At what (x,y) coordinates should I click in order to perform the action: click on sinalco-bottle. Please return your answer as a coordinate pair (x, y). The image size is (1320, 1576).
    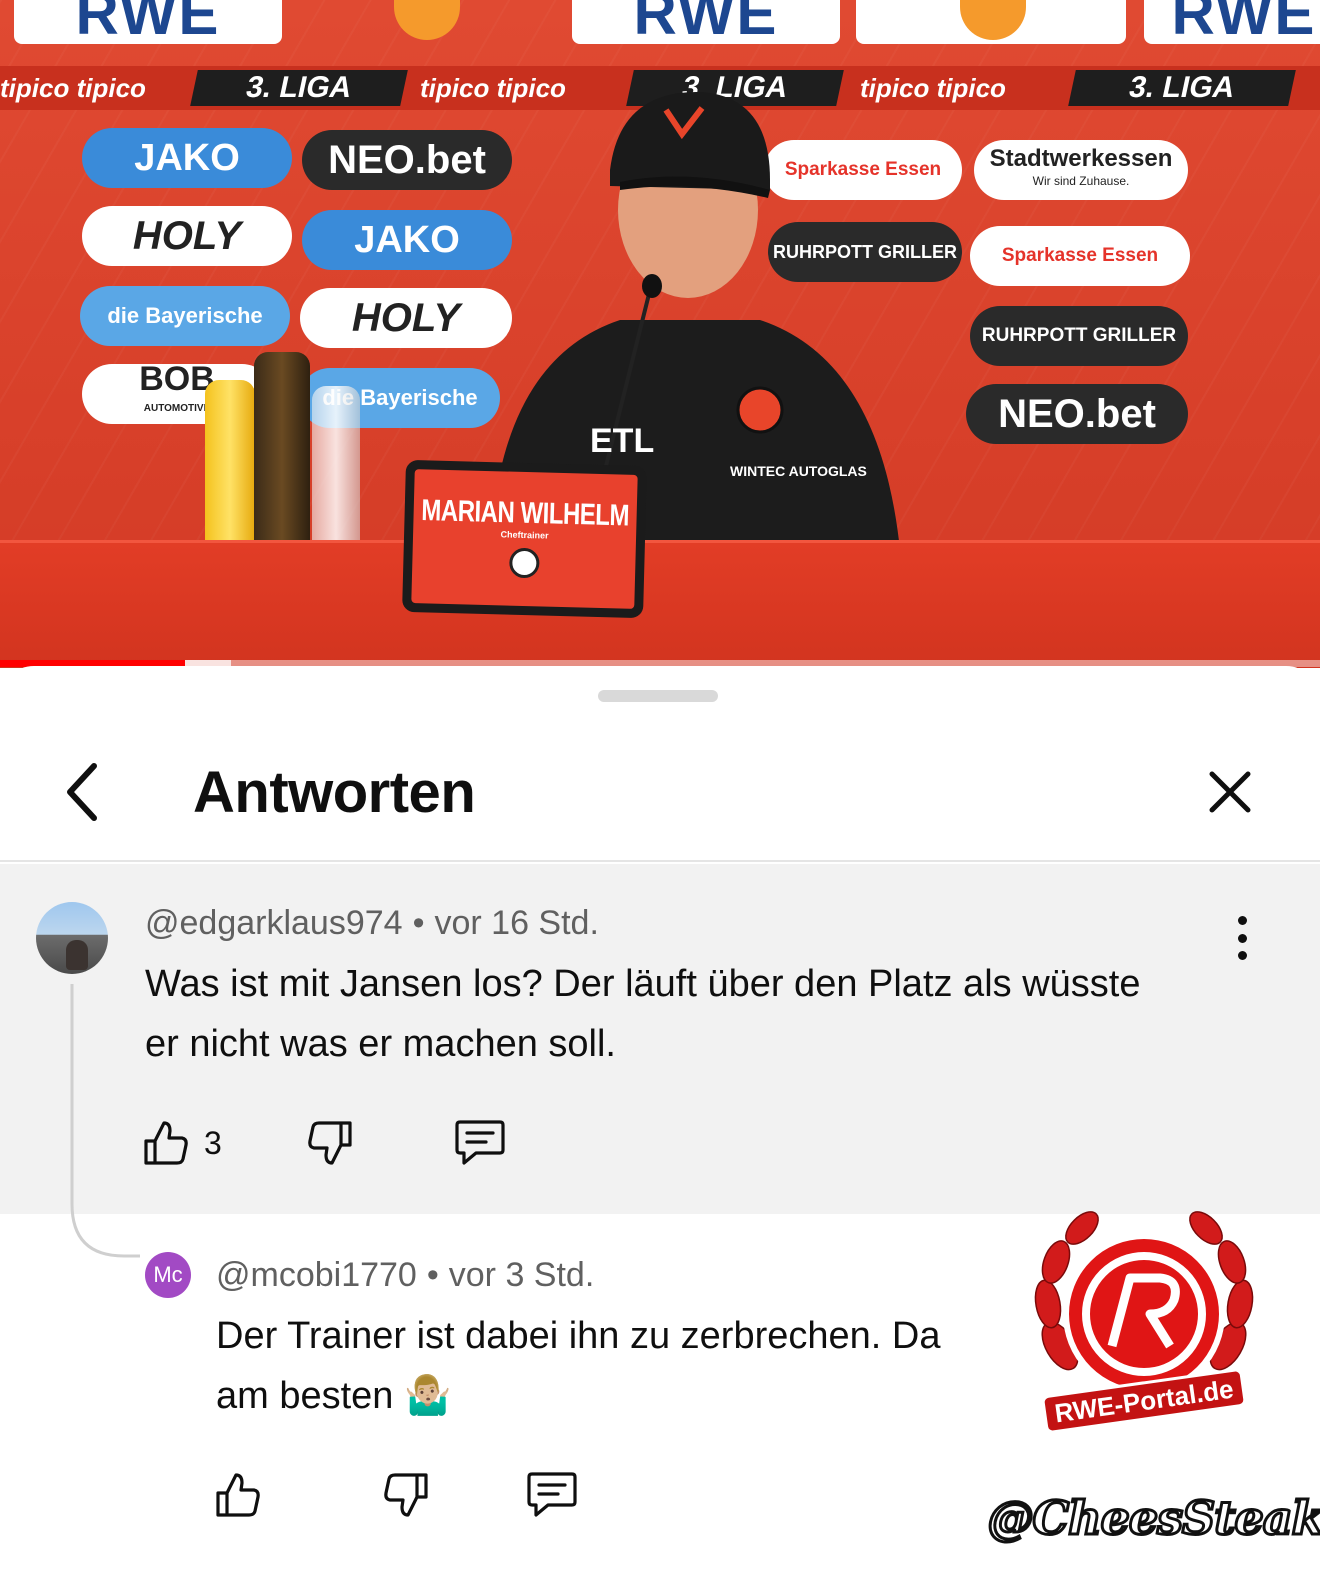
    Looking at the image, I should click on (230, 464).